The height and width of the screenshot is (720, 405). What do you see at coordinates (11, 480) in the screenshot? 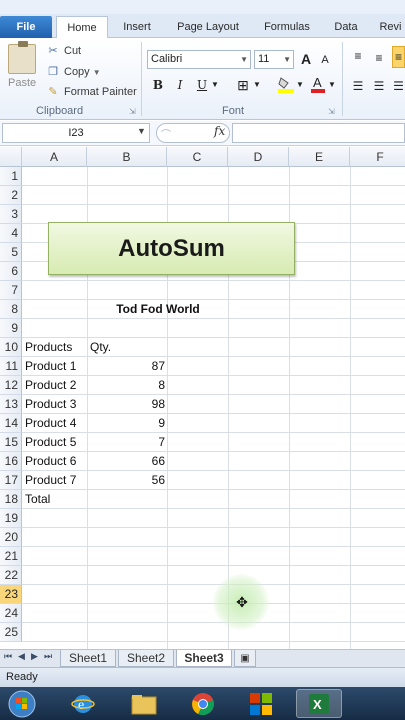
I see `row-header-17: 17` at bounding box center [11, 480].